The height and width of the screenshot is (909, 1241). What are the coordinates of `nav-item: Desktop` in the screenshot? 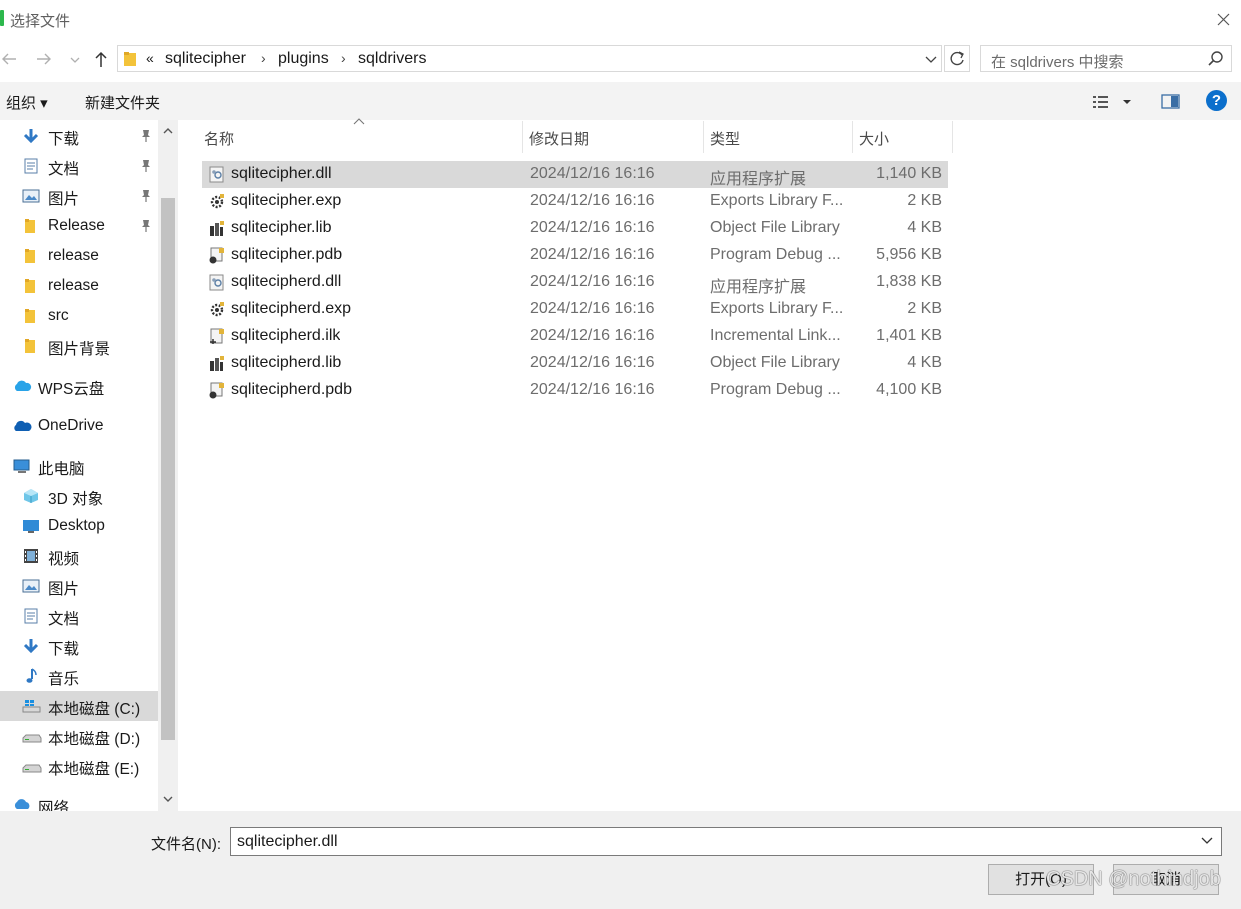 It's located at (79, 526).